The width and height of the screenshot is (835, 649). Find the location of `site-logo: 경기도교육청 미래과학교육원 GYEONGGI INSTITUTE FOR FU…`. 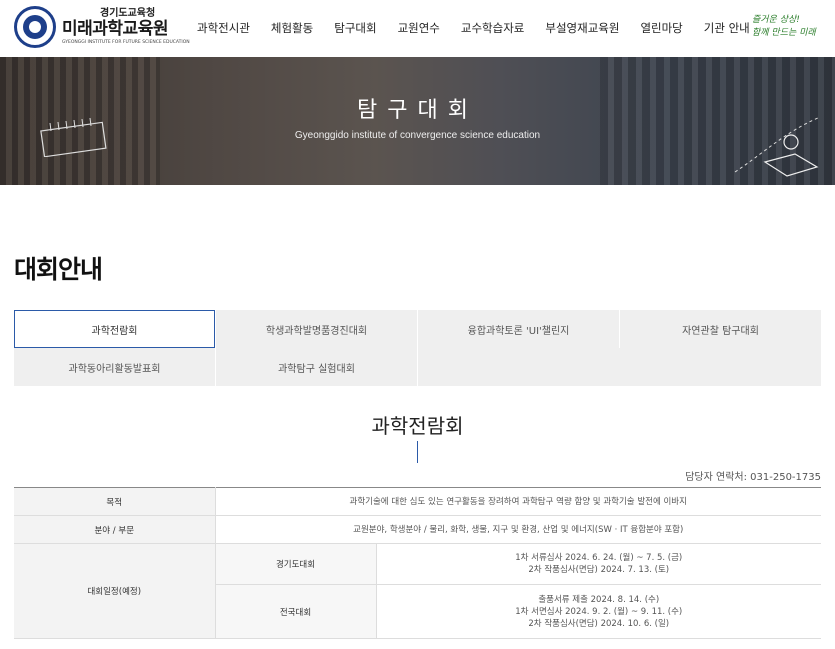

site-logo: 경기도교육청 미래과학교육원 GYEONGGI INSTITUTE FOR FU… is located at coordinates (102, 27).